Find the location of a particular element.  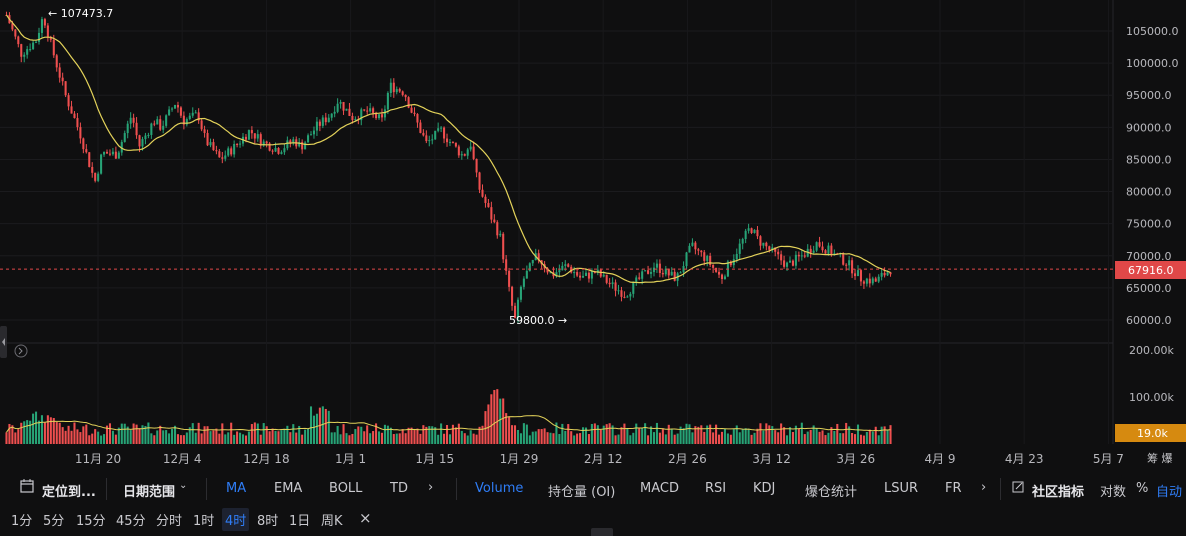

oi-button: 持仓量 (OI) is located at coordinates (581, 490).